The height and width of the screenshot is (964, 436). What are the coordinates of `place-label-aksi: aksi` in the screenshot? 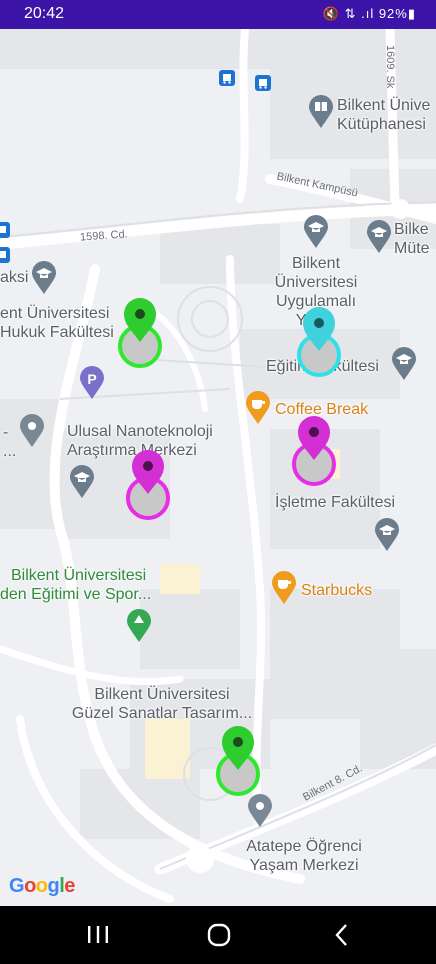 It's located at (14, 277).